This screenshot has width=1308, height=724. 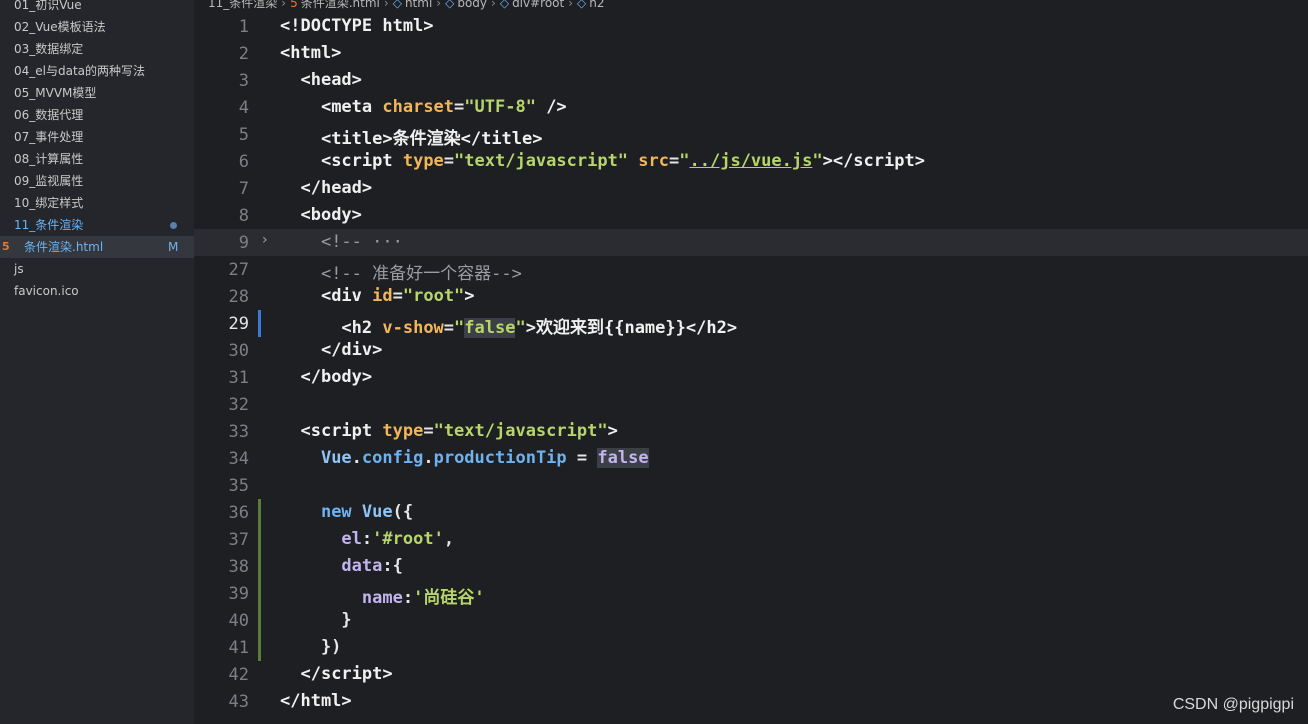 What do you see at coordinates (97, 159) in the screenshot?
I see `explorer-item: 08_计算属性` at bounding box center [97, 159].